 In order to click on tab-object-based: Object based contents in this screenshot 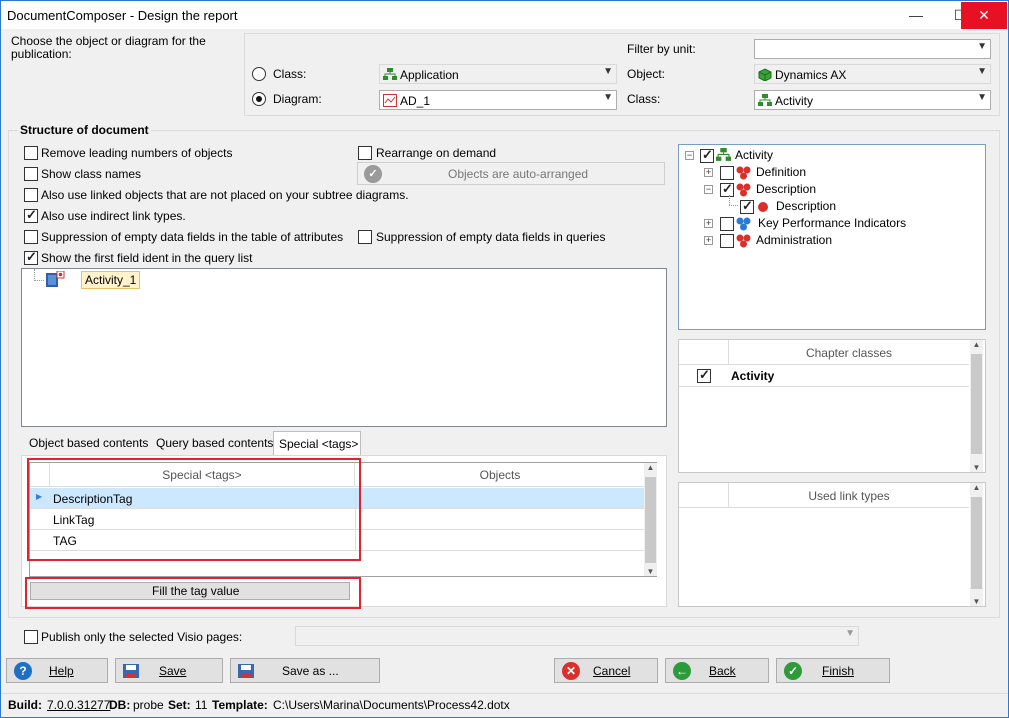, I will do `click(88, 443)`.